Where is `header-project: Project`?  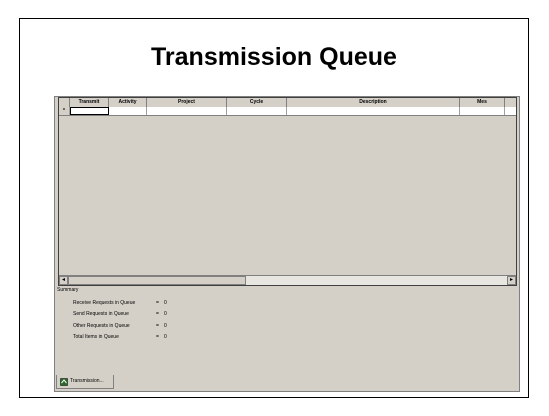 header-project: Project is located at coordinates (187, 102).